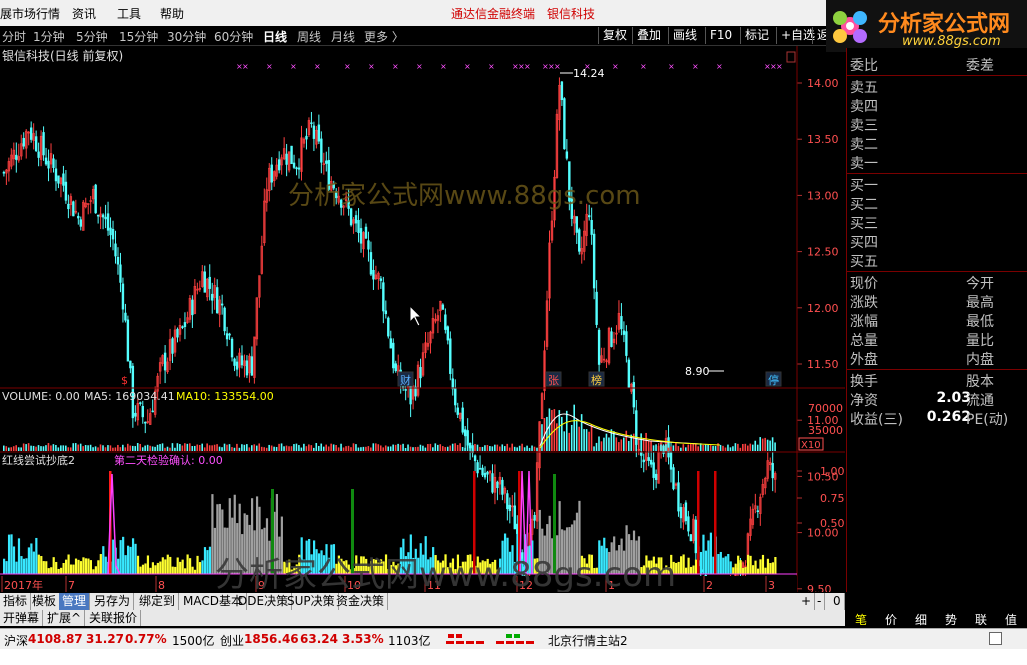 This screenshot has height=665, width=1027. Describe the element at coordinates (861, 619) in the screenshot. I see `quote-tab-0: 笔` at that location.